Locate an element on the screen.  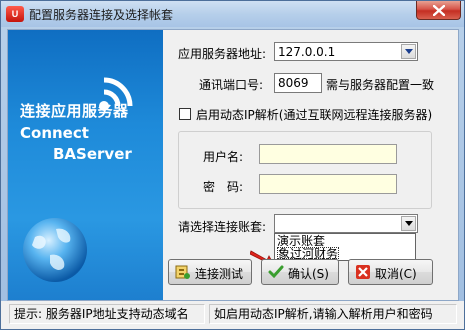
cancel-button: 取消(C) is located at coordinates (390, 272).